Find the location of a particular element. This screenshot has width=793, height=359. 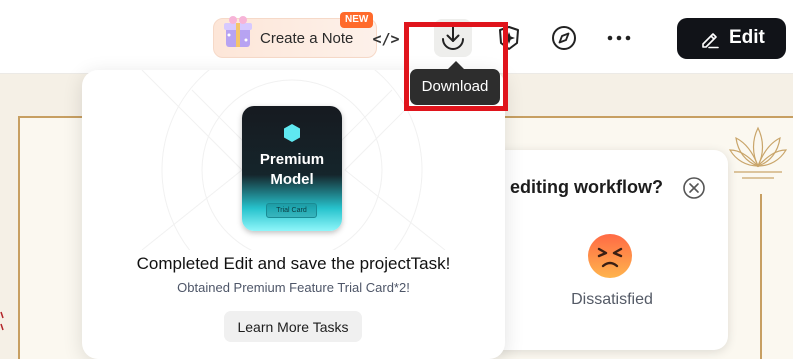

premium-model-trial-card: Premium Model Trial Card is located at coordinates (292, 168).